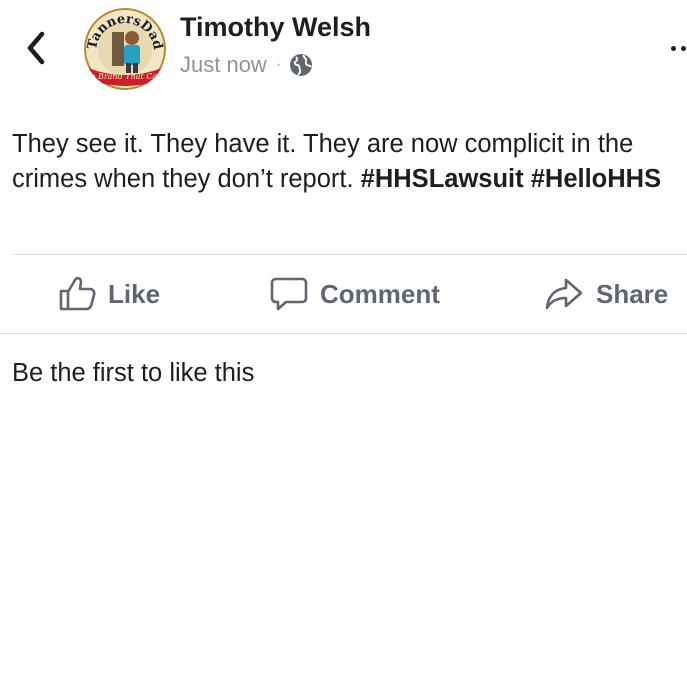  Describe the element at coordinates (133, 373) in the screenshot. I see `reactions-prompt: Be the first to like this` at that location.